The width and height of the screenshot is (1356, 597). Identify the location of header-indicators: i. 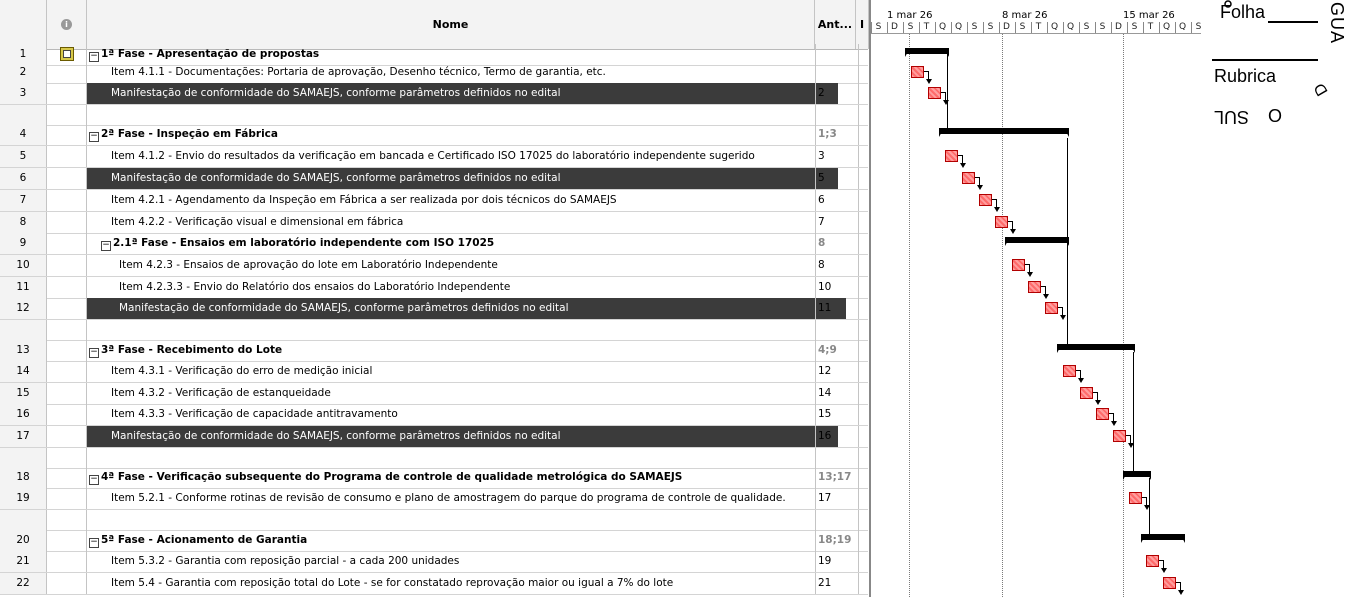
(67, 24).